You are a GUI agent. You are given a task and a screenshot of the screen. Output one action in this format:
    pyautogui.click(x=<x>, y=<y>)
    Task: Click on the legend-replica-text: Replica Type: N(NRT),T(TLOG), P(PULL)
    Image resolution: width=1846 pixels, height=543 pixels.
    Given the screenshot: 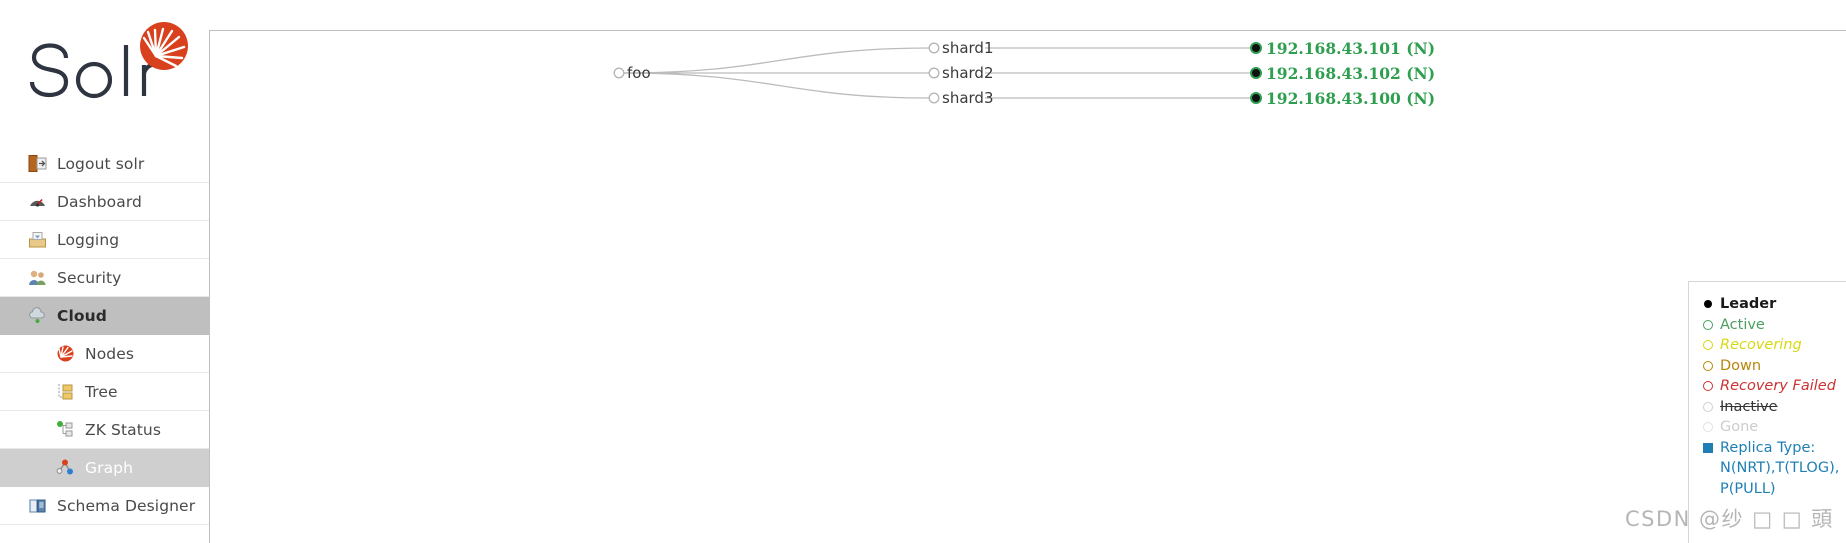 What is the action you would take?
    pyautogui.click(x=1779, y=469)
    